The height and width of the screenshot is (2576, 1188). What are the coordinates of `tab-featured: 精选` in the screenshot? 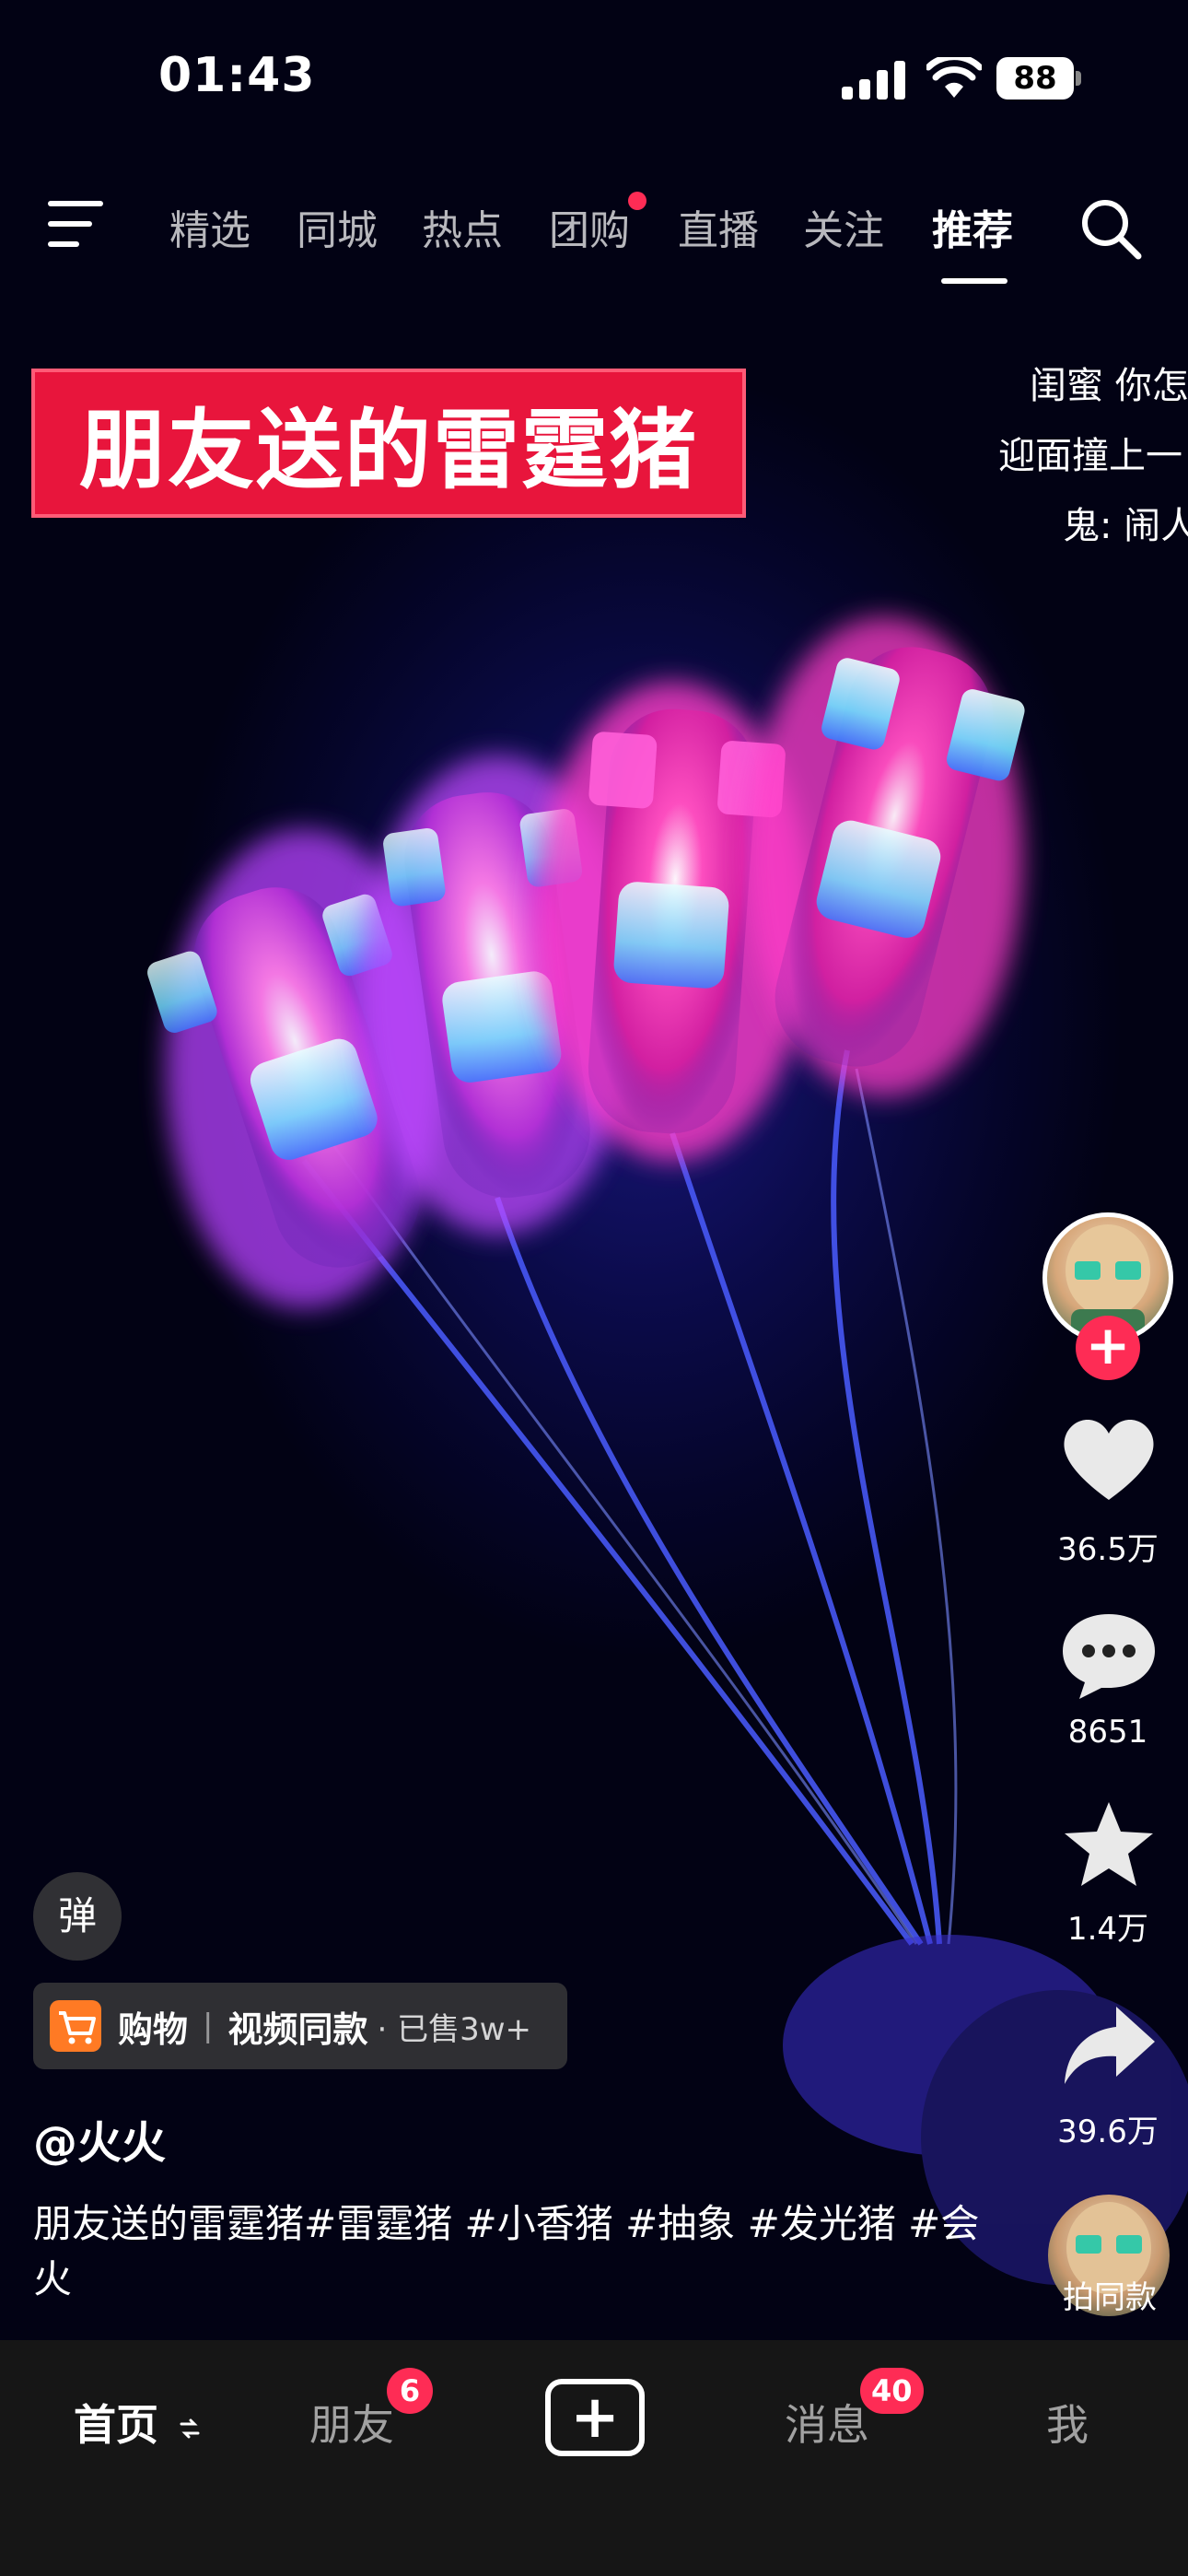 It's located at (209, 227).